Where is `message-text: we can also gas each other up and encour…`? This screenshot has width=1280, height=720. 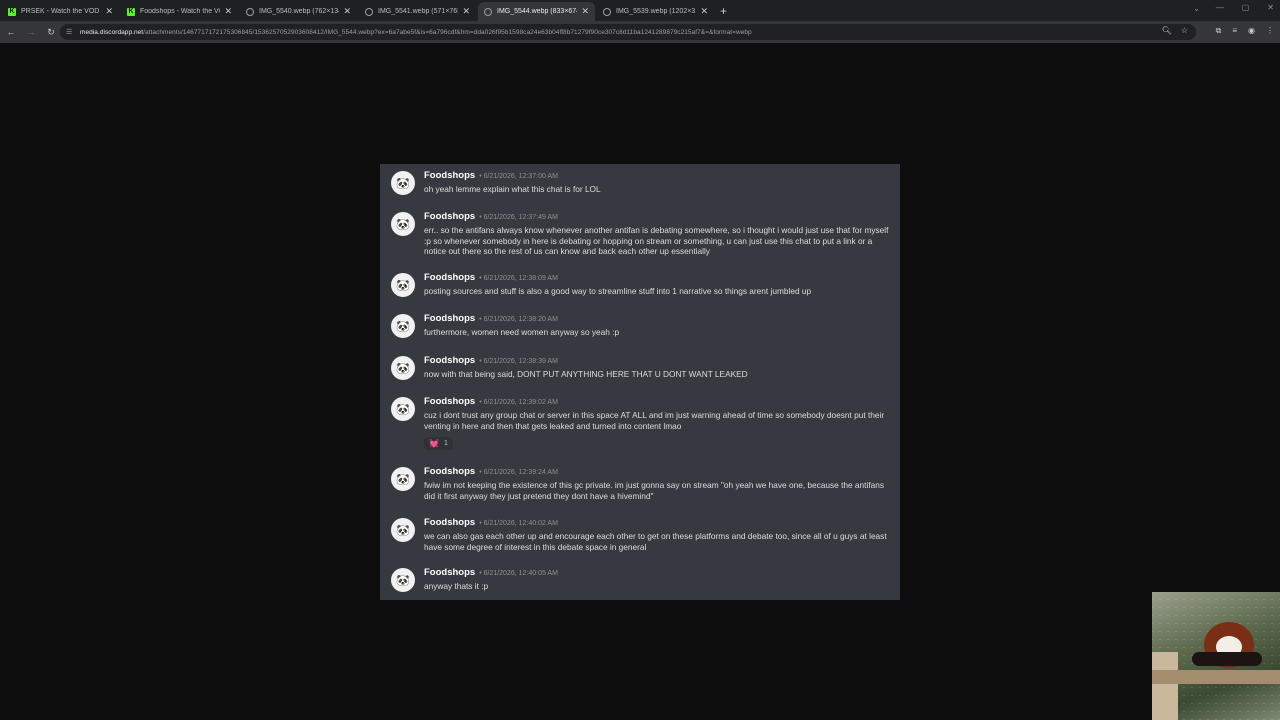 message-text: we can also gas each other up and encour… is located at coordinates (655, 541).